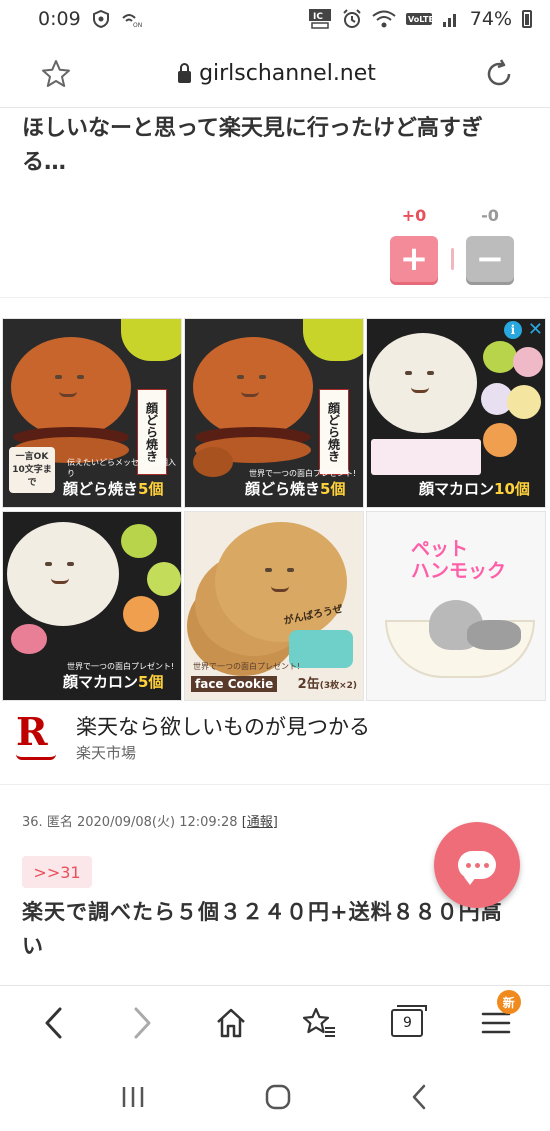 This screenshot has width=550, height=1131. What do you see at coordinates (352, 18) in the screenshot?
I see `alarm-icon` at bounding box center [352, 18].